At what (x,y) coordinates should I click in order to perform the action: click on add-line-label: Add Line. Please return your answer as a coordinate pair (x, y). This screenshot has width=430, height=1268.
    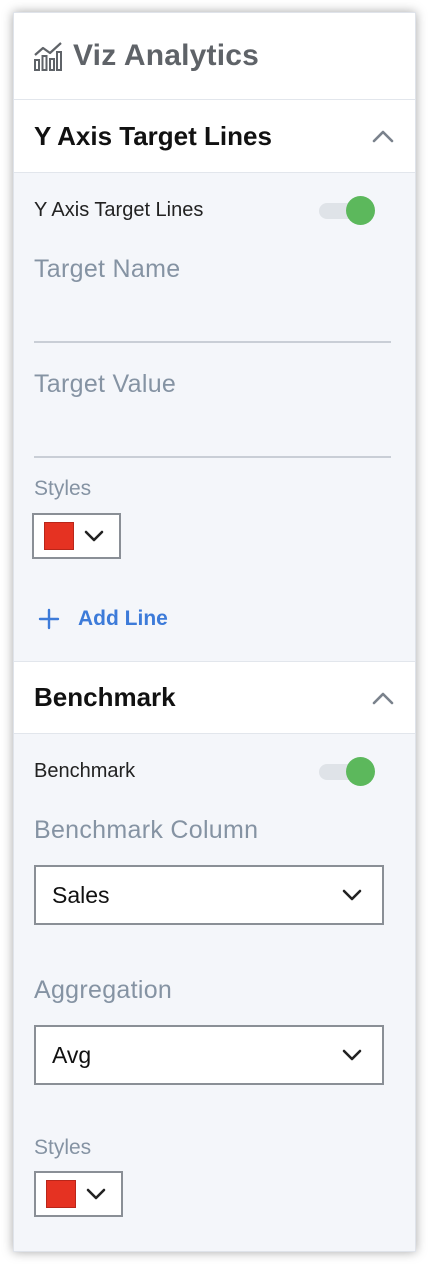
    Looking at the image, I should click on (123, 618).